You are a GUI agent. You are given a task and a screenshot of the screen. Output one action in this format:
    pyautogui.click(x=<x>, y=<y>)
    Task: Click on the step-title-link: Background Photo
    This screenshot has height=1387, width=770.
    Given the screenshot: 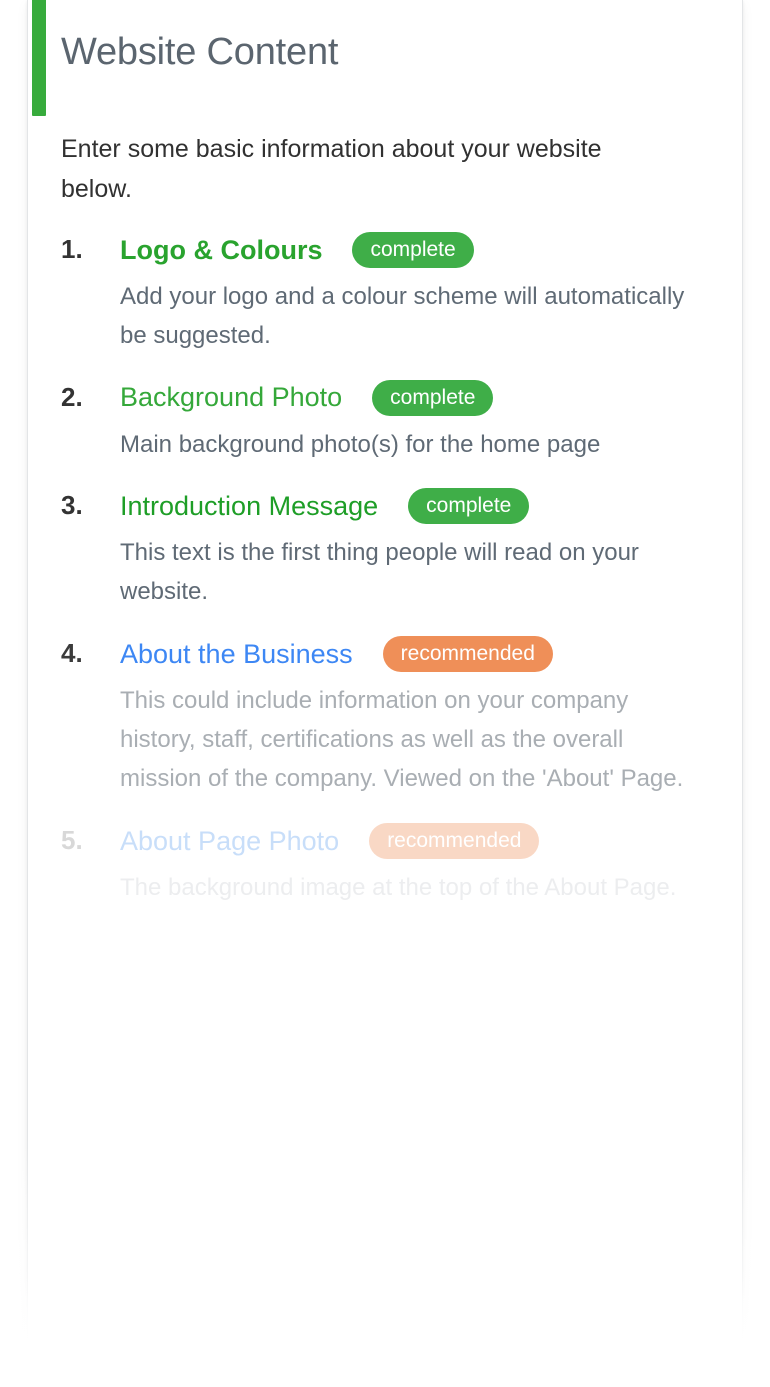 What is the action you would take?
    pyautogui.click(x=231, y=397)
    